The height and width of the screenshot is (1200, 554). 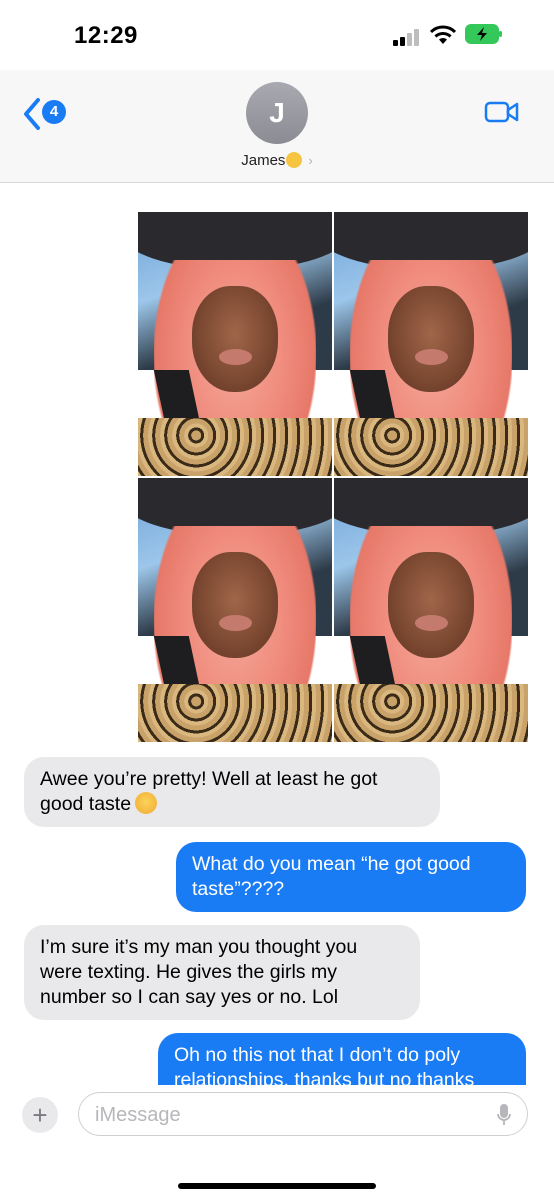 I want to click on wifi-icon, so click(x=443, y=34).